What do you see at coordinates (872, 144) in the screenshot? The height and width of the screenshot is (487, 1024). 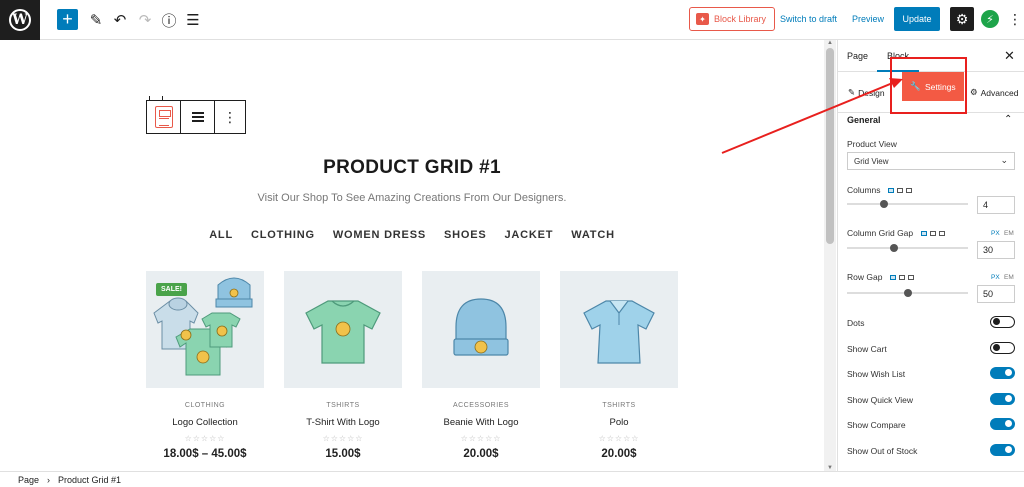 I see `product-view-label: Product View` at bounding box center [872, 144].